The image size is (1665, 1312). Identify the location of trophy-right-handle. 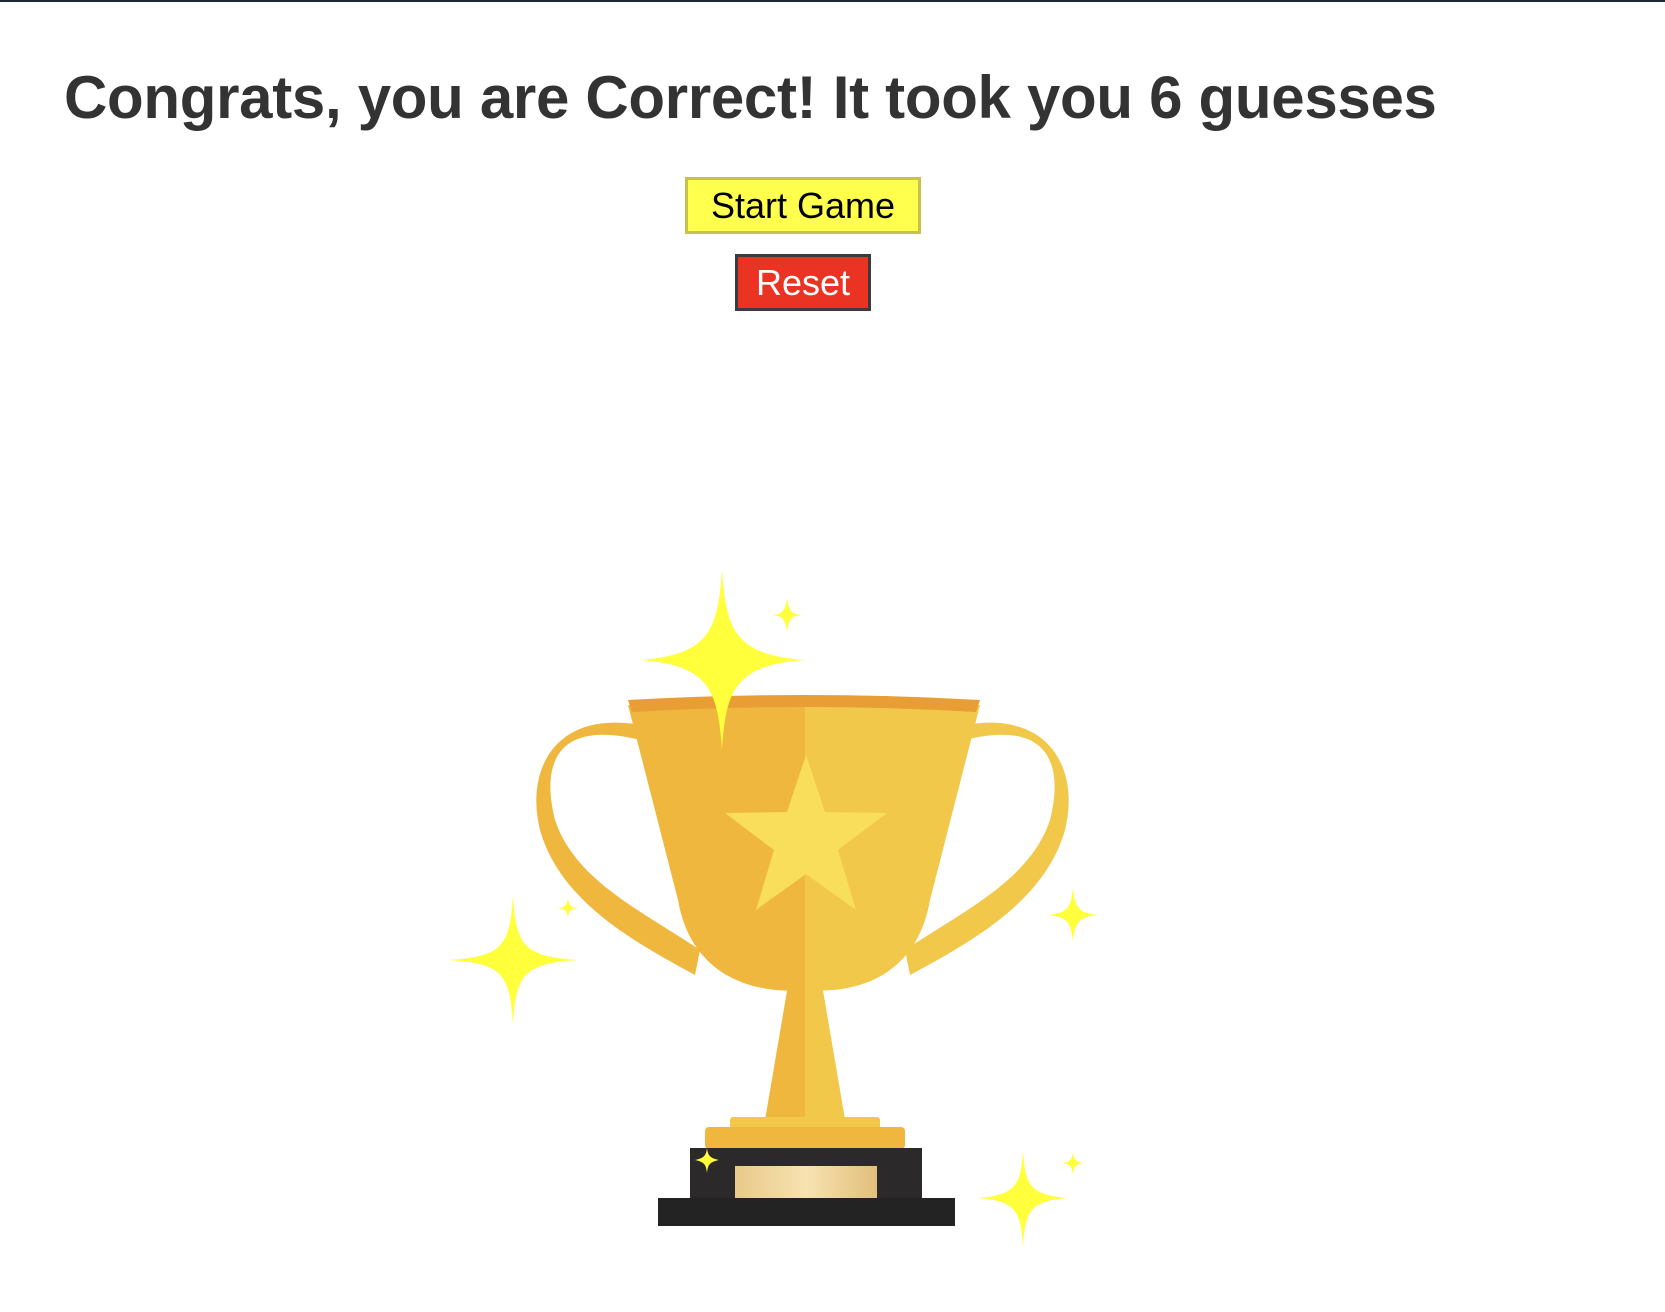
(987, 848).